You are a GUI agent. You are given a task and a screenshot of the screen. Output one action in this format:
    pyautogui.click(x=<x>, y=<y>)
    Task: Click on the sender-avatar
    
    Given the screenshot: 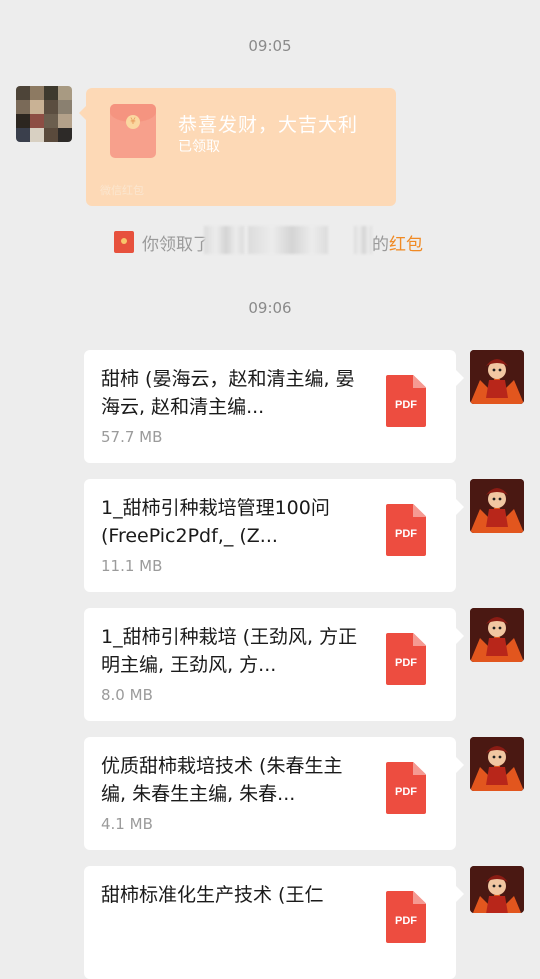 What is the action you would take?
    pyautogui.click(x=44, y=114)
    